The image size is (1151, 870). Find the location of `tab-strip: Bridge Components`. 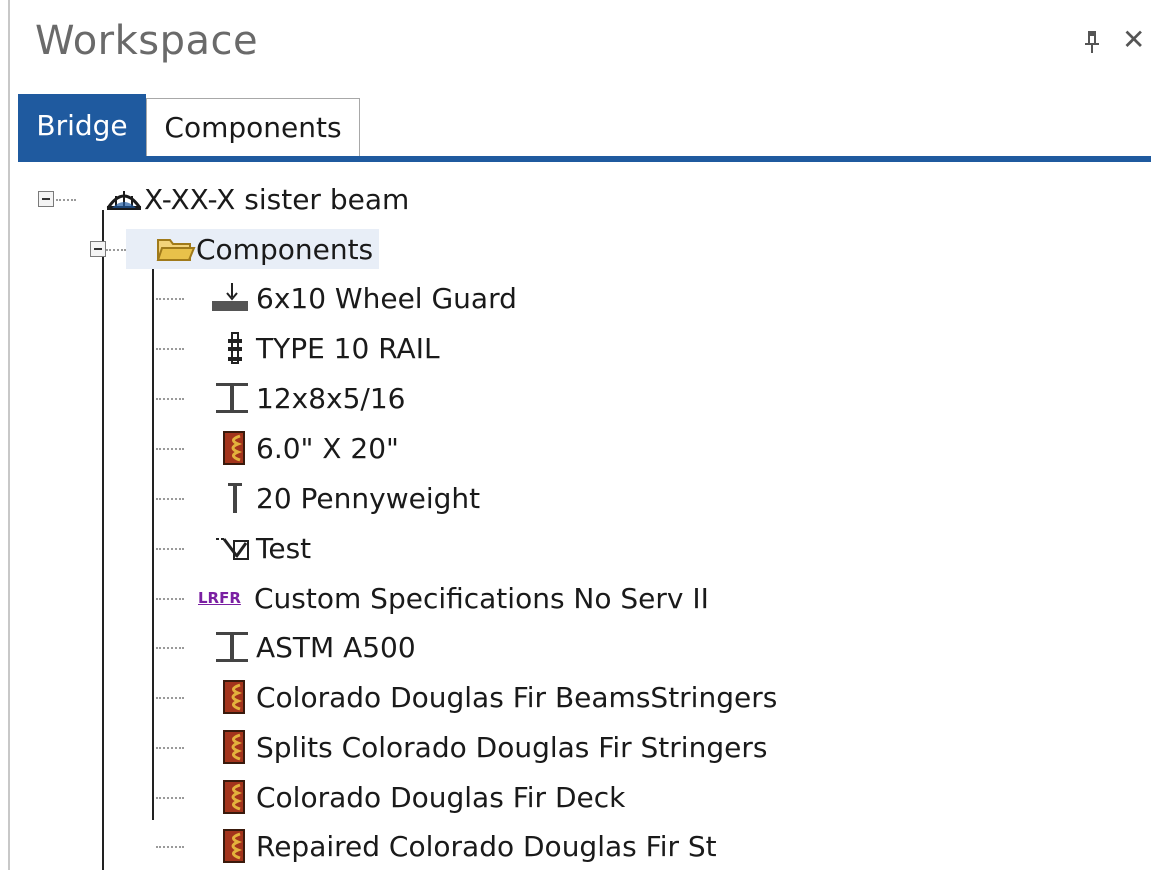

tab-strip: Bridge Components is located at coordinates (584, 132).